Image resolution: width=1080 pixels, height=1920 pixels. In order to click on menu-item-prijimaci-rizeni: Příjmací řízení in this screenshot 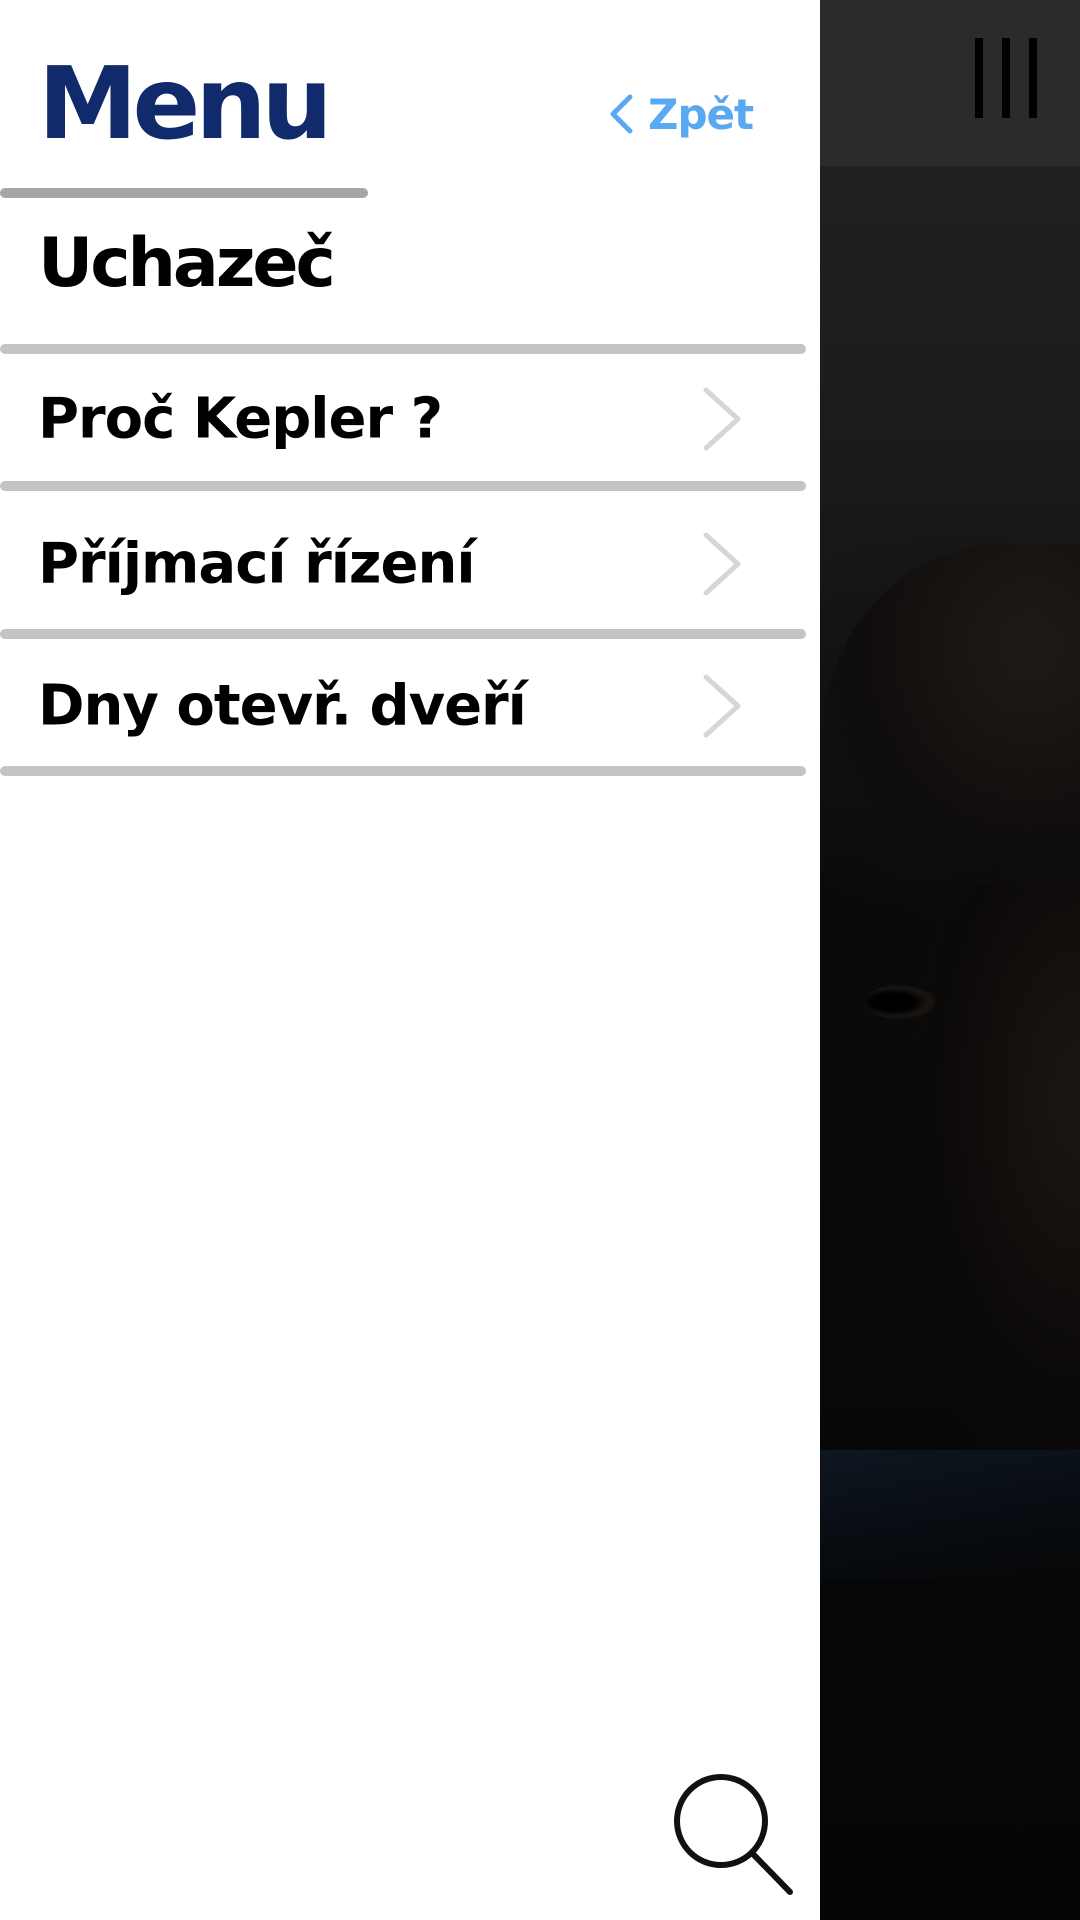, I will do `click(403, 564)`.